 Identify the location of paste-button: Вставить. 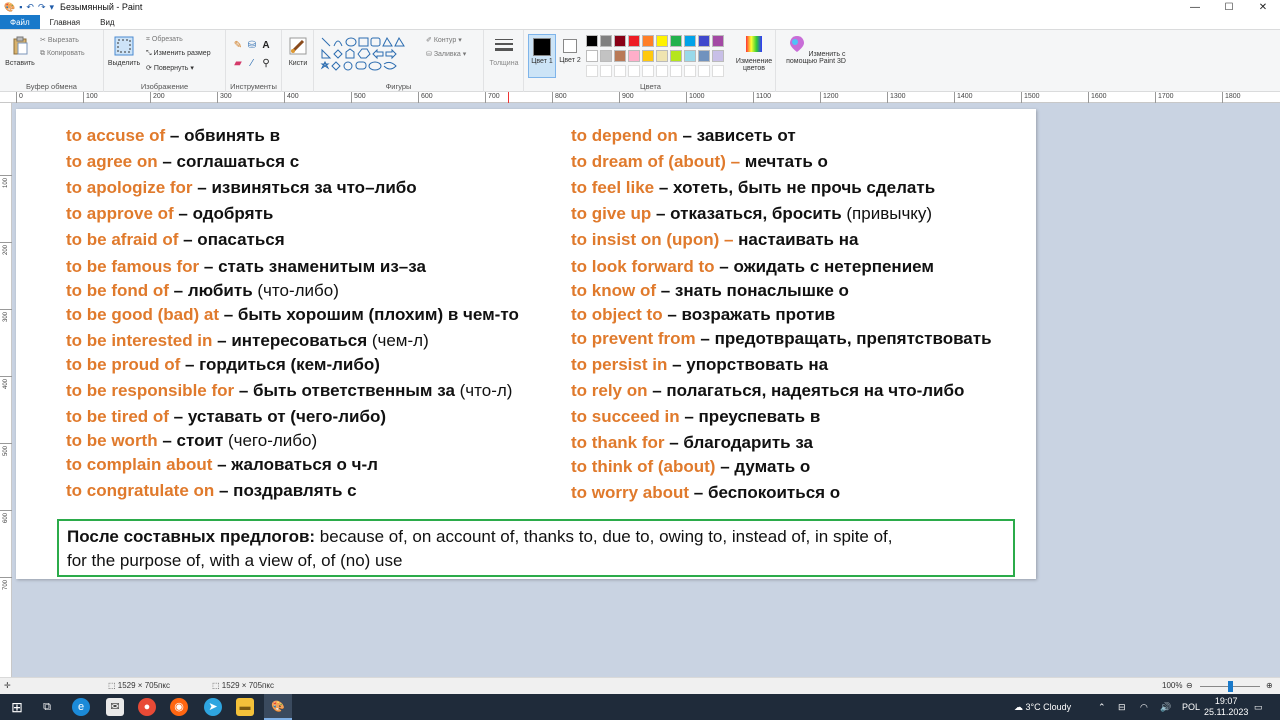
(20, 51).